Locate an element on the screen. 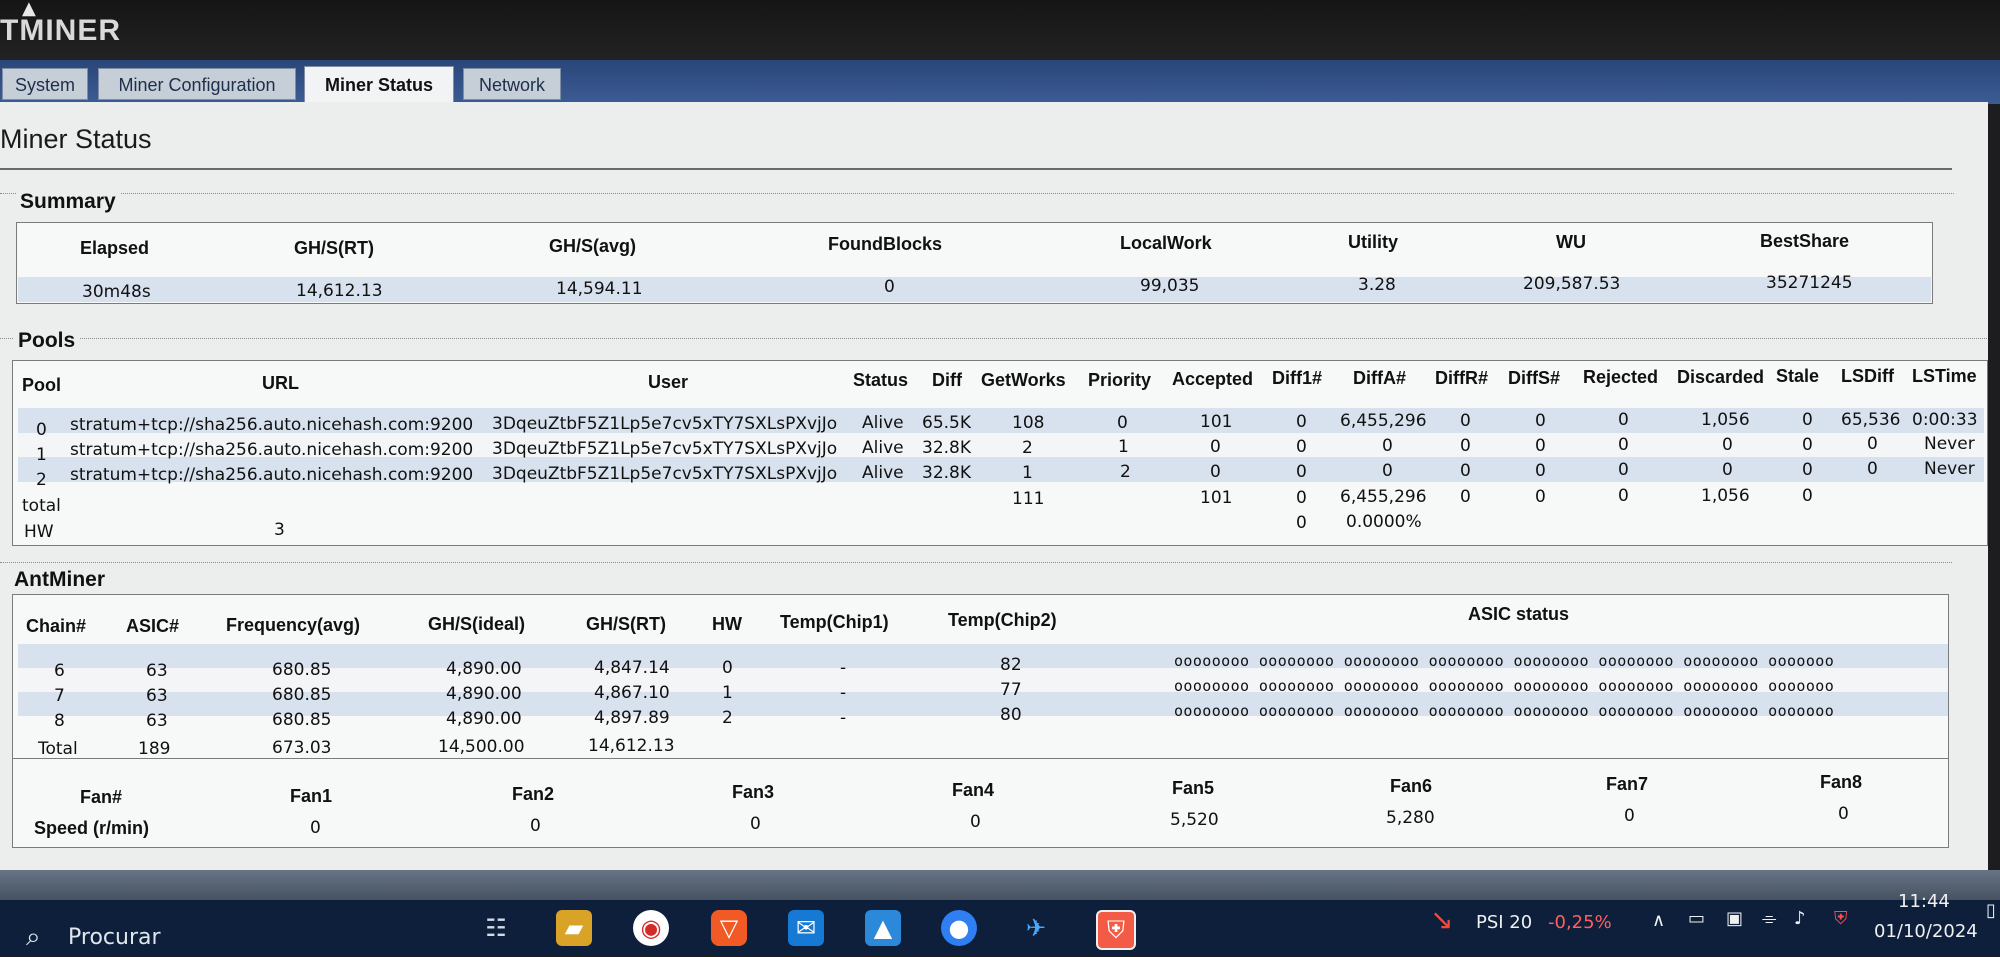  pools-hw-diff1: 0 is located at coordinates (1301, 523).